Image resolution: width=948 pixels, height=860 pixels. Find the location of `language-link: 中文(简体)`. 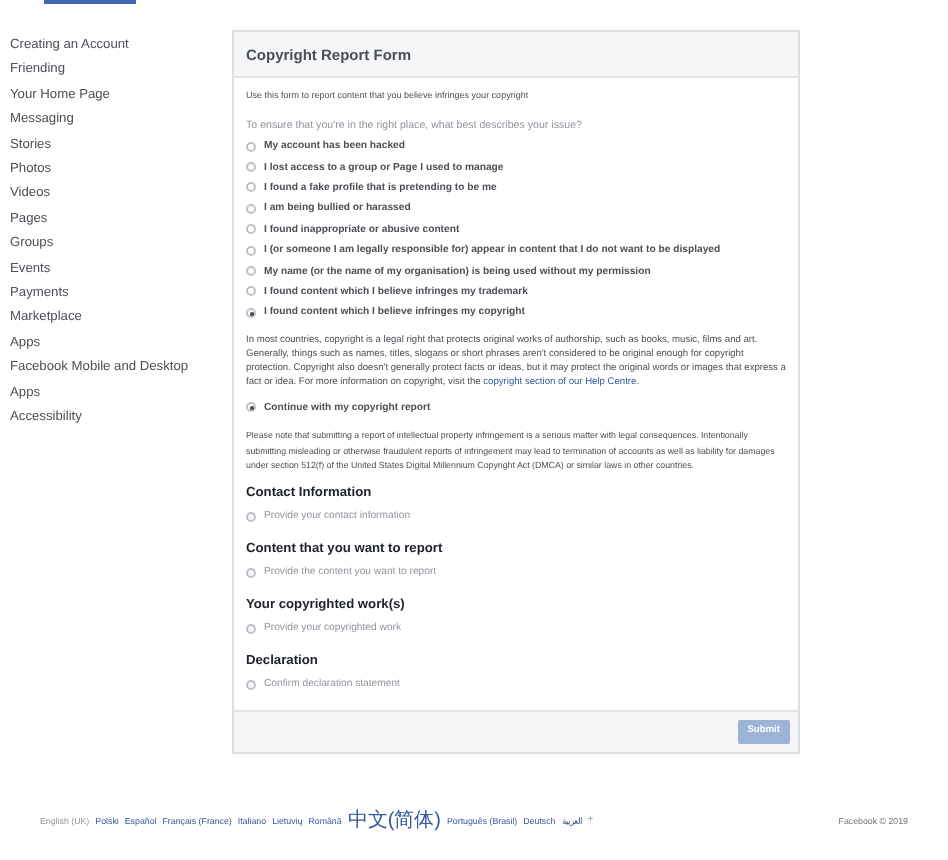

language-link: 中文(简体) is located at coordinates (394, 820).